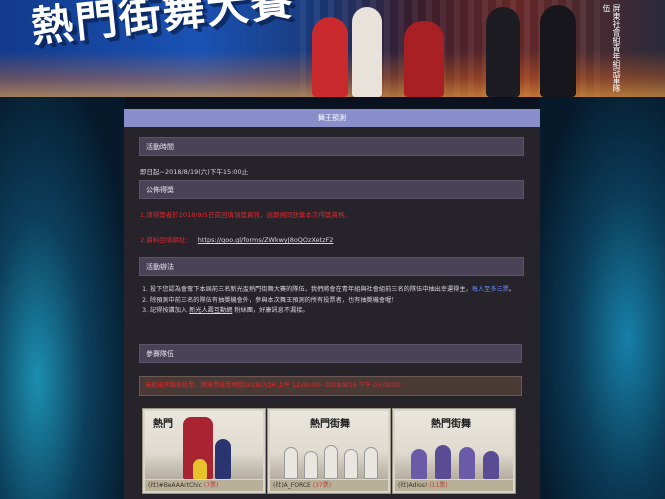 Image resolution: width=665 pixels, height=499 pixels. I want to click on section-header-teams: 參賽隊伍, so click(330, 353).